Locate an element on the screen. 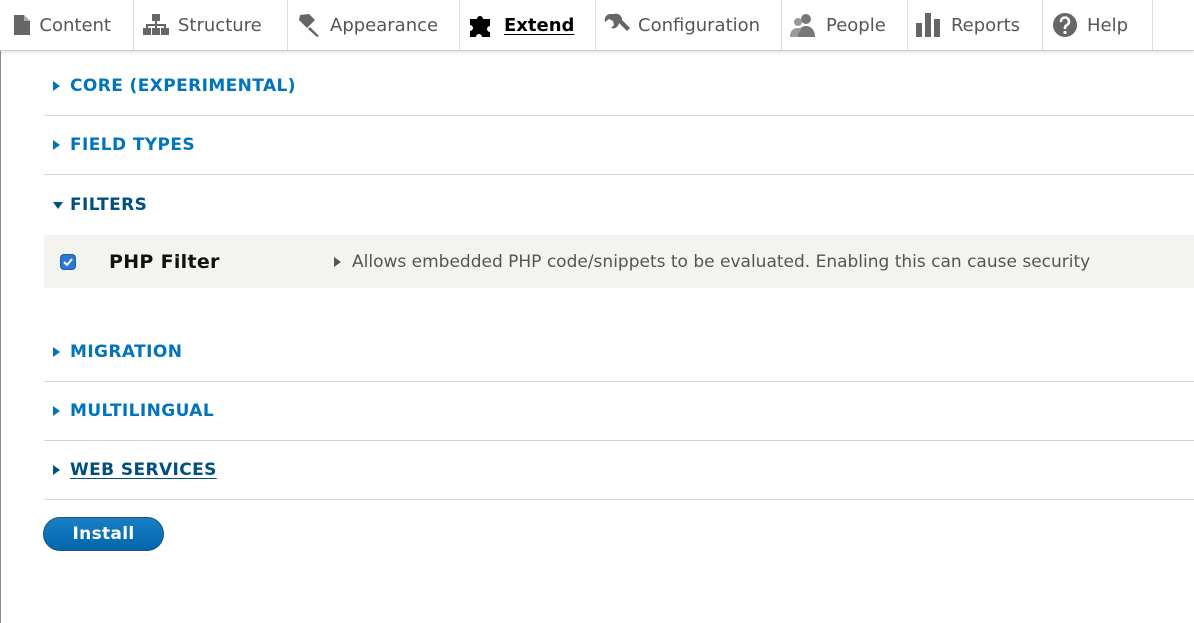 This screenshot has height=623, width=1194. package-title: MULTILINGUAL is located at coordinates (142, 411).